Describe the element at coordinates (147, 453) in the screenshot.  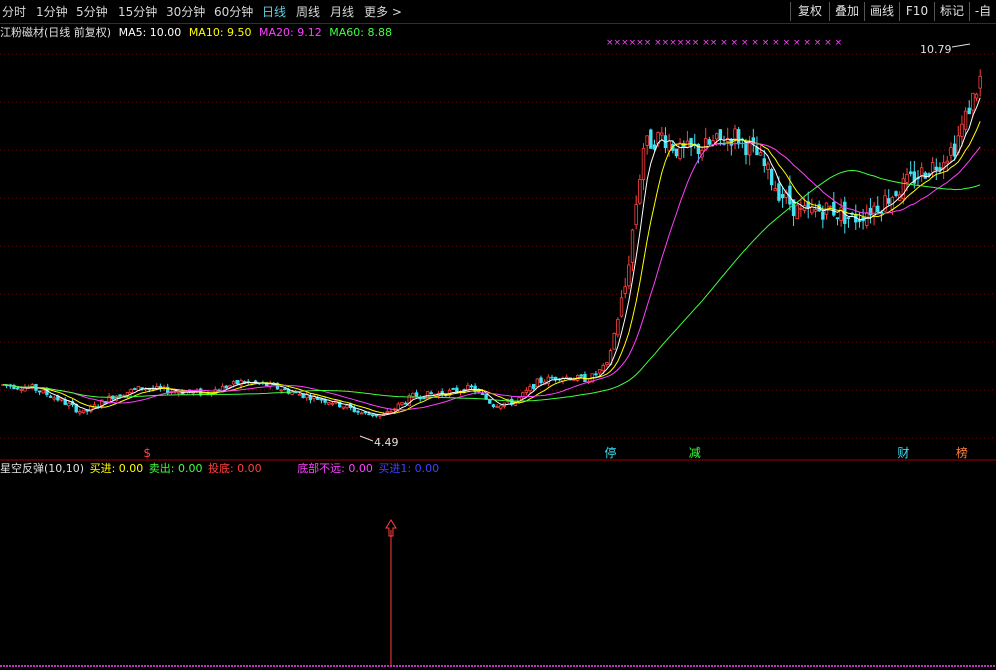
I see `event-label: $` at that location.